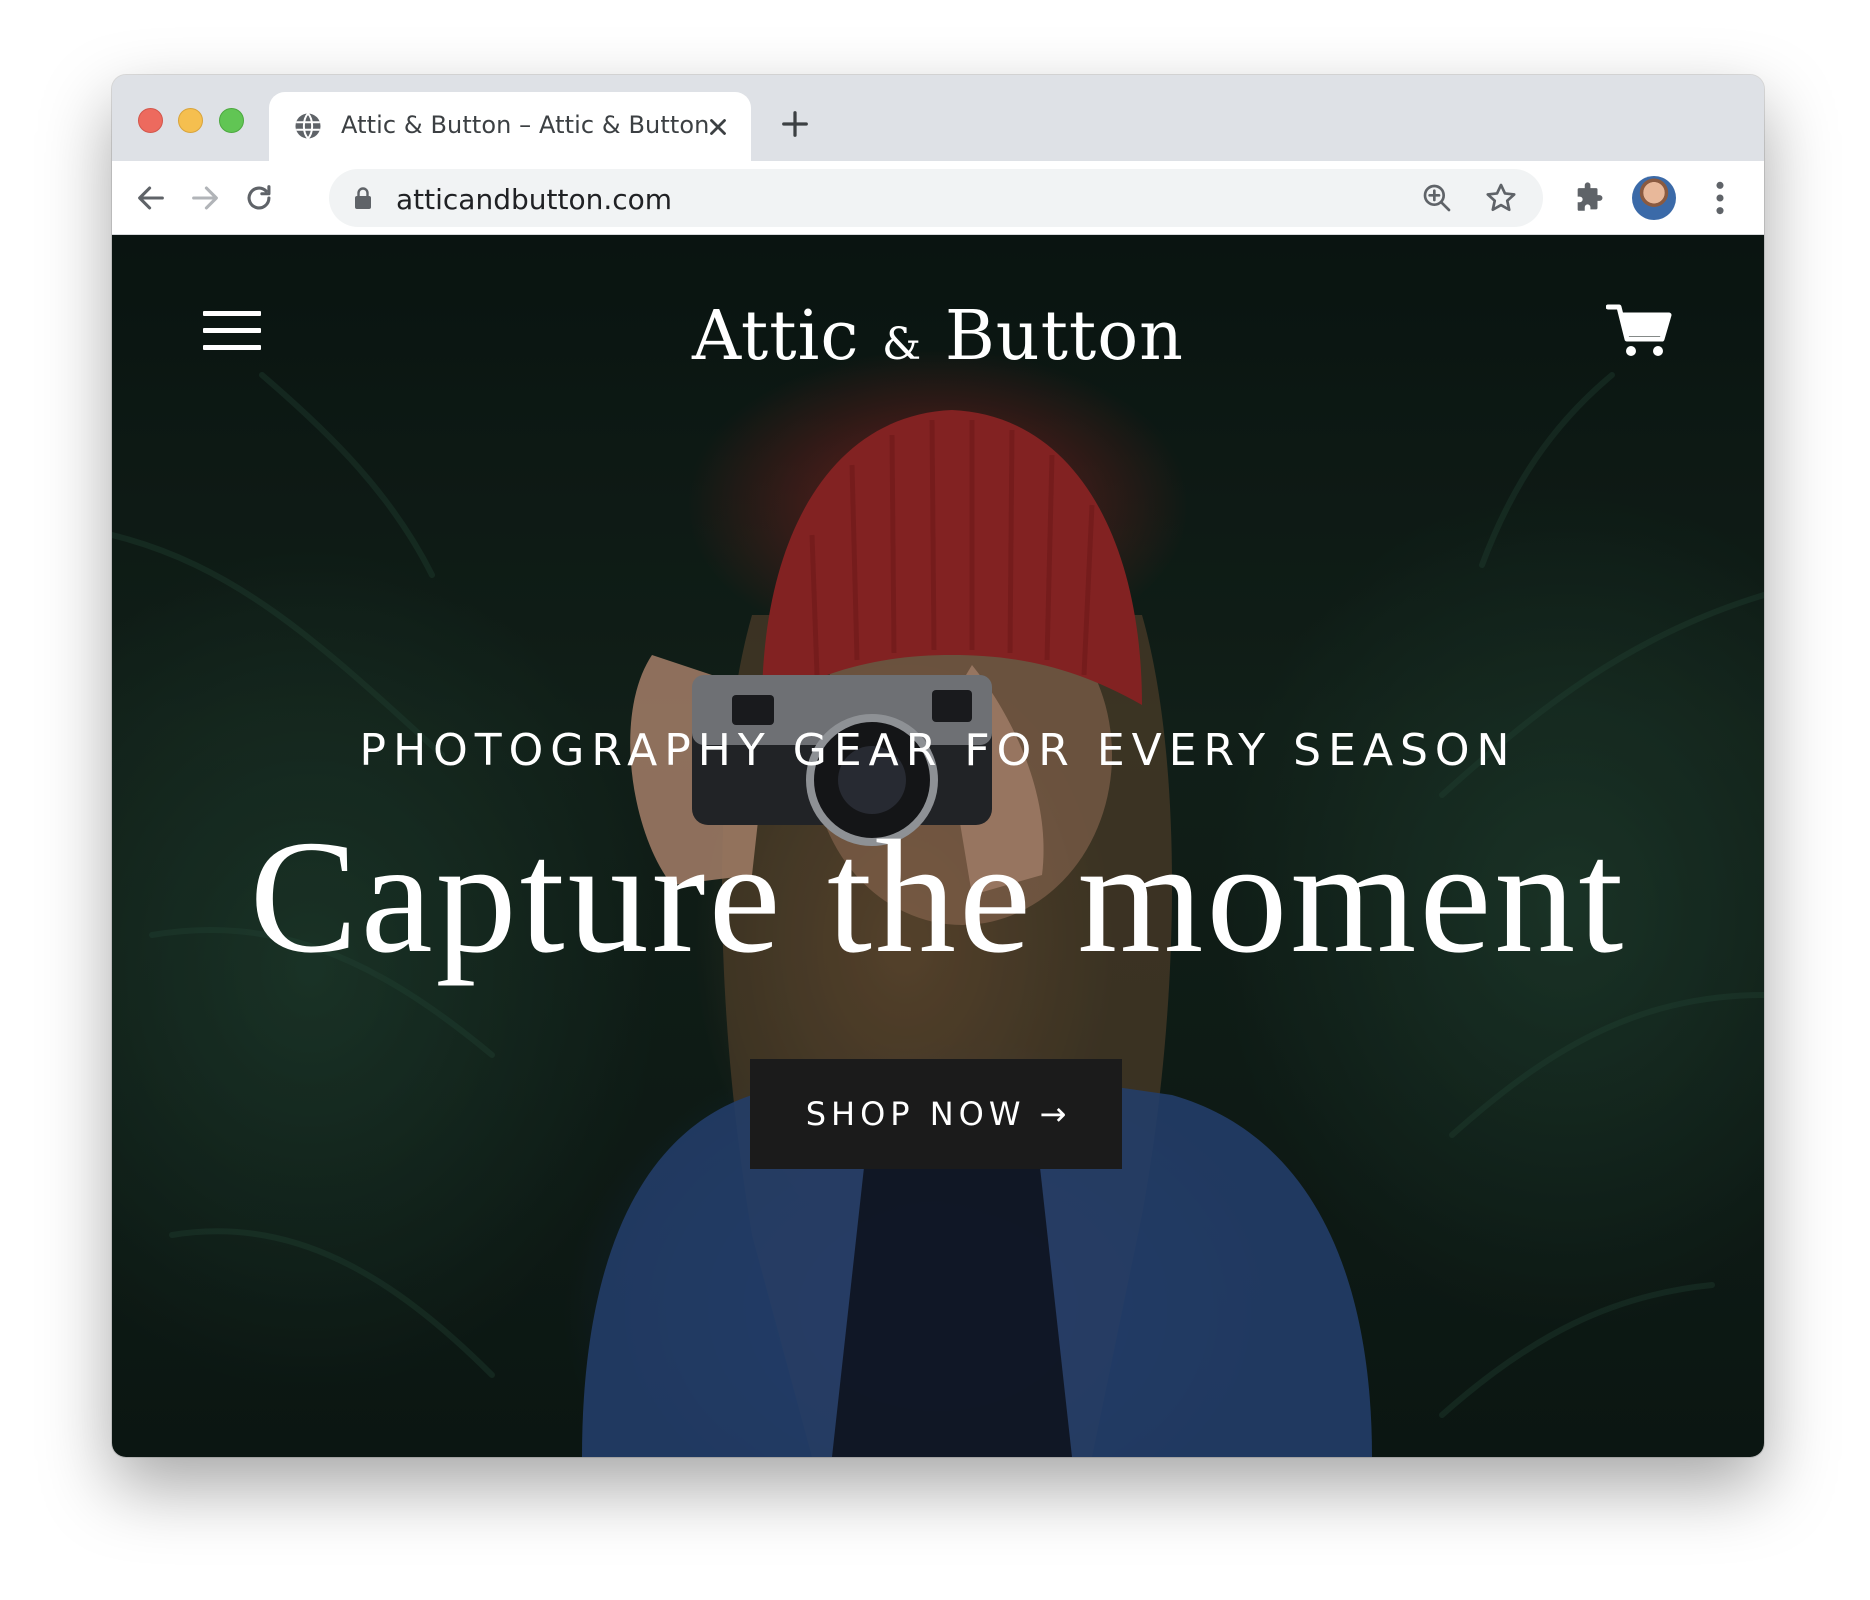  What do you see at coordinates (308, 126) in the screenshot?
I see `globe-icon` at bounding box center [308, 126].